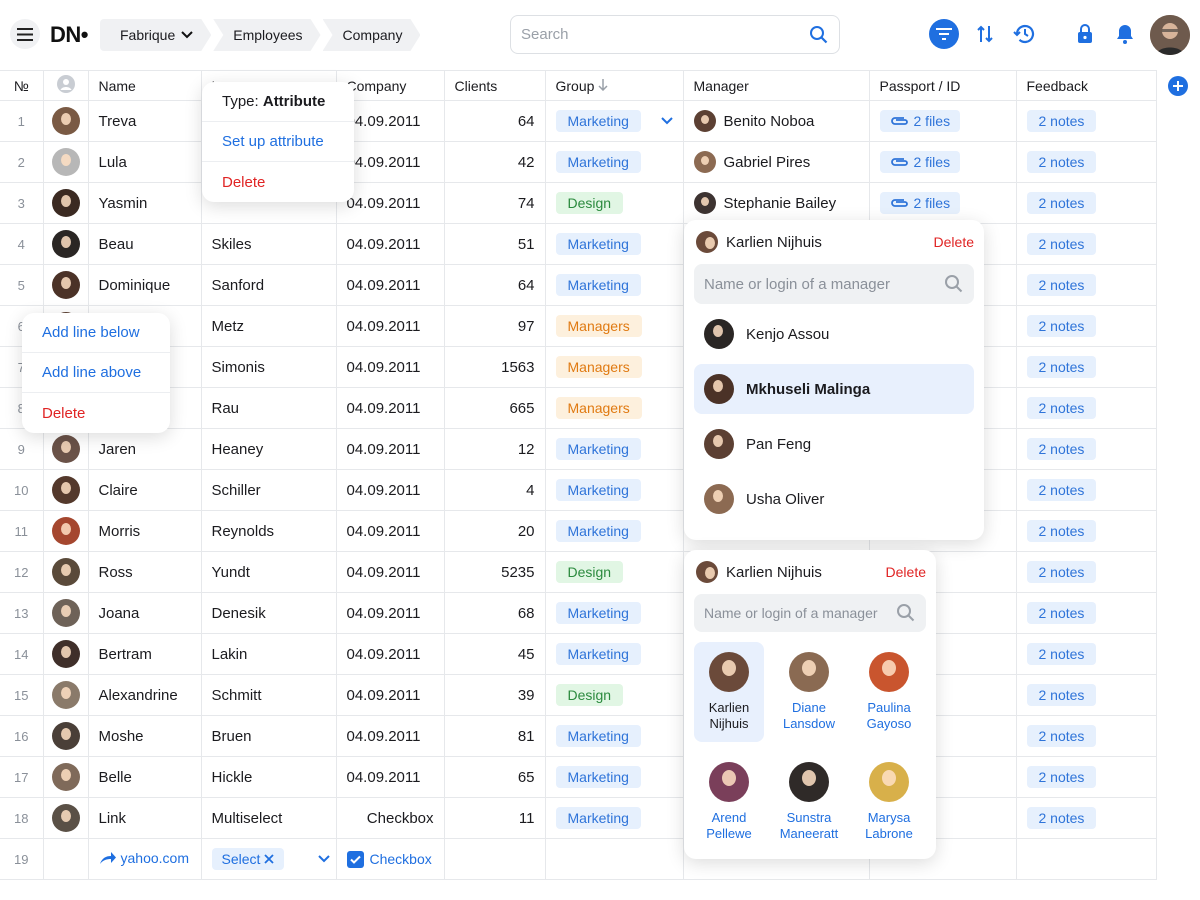 The height and width of the screenshot is (900, 1200). Describe the element at coordinates (495, 531) in the screenshot. I see `clients-cell: 20` at that location.